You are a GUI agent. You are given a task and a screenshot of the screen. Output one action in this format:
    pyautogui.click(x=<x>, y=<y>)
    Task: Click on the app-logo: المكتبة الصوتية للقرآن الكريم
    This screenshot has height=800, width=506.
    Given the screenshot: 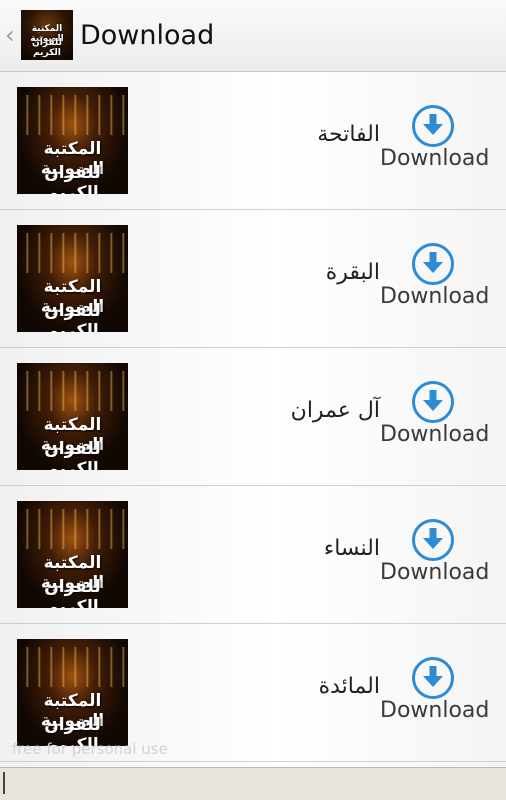 What is the action you would take?
    pyautogui.click(x=47, y=35)
    